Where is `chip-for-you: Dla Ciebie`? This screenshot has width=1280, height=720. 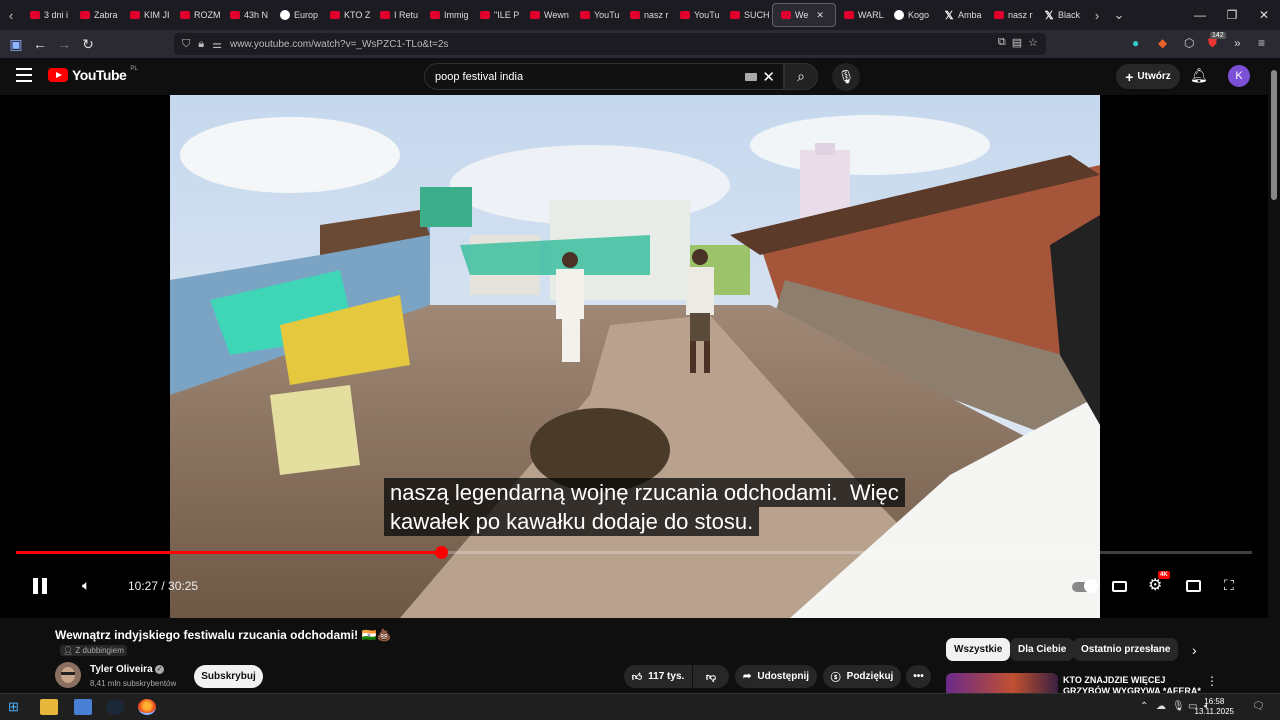
chip-for-you: Dla Ciebie is located at coordinates (1042, 649).